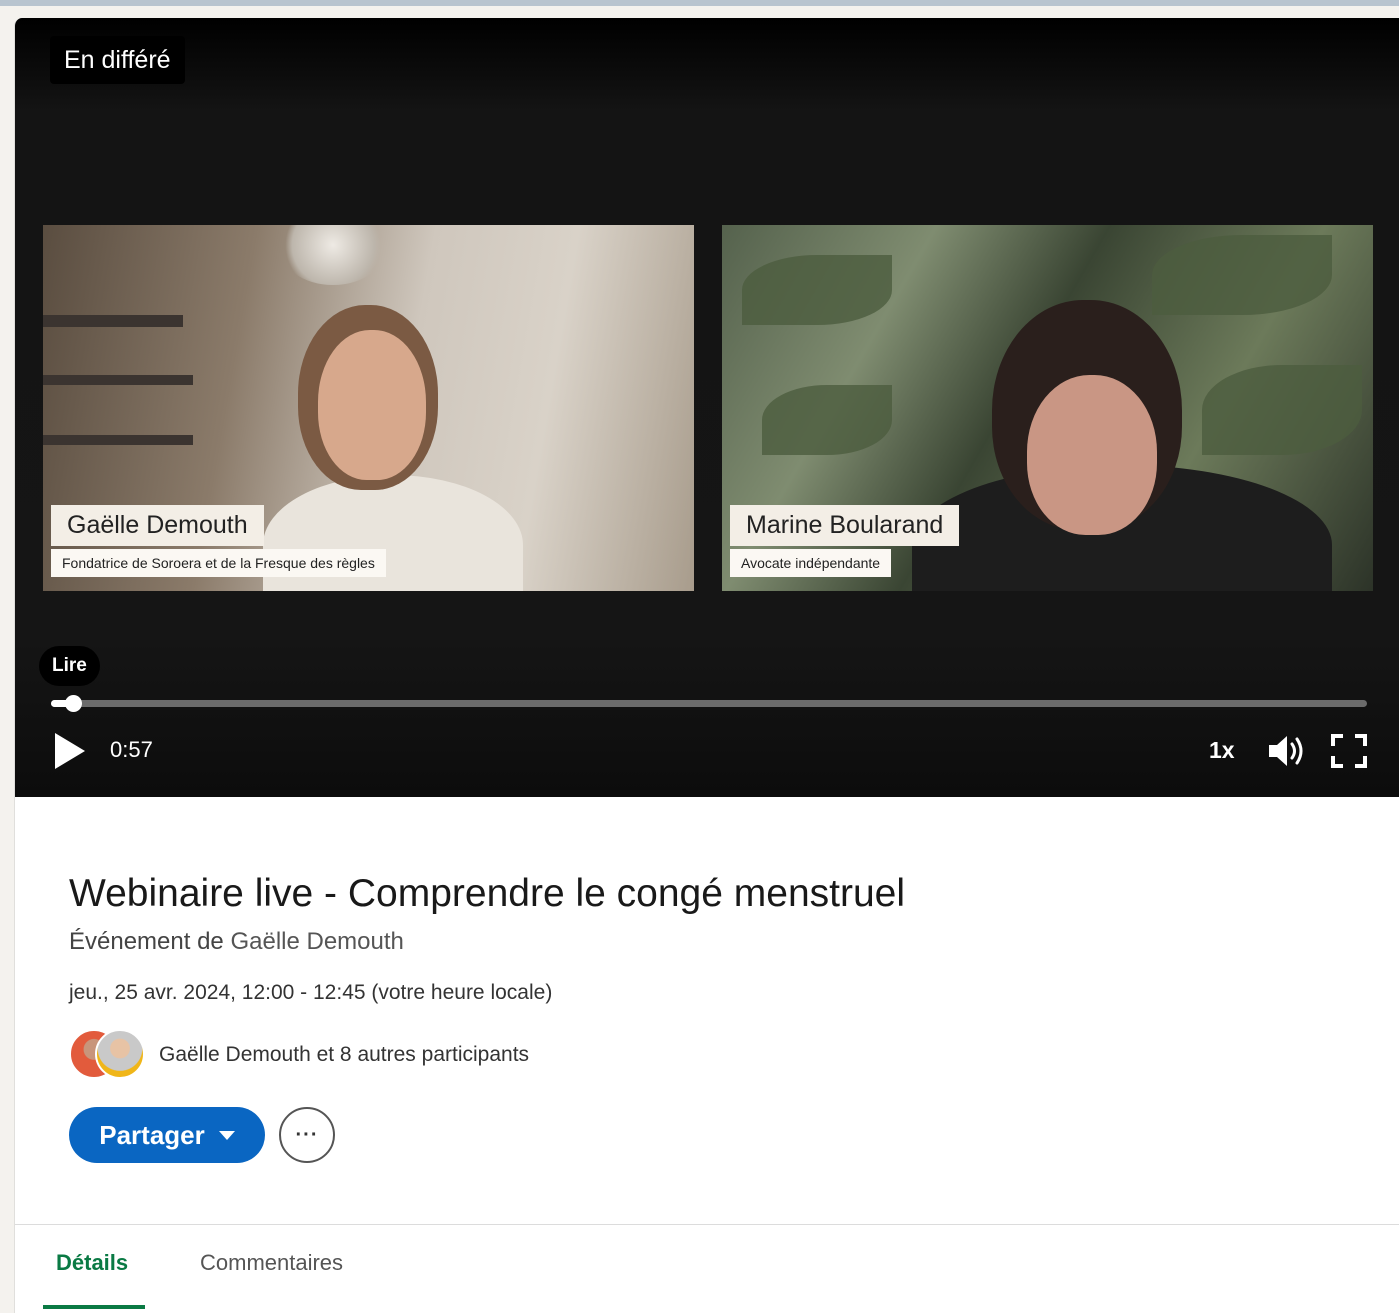 The height and width of the screenshot is (1313, 1399). I want to click on progress-scrubber-handle, so click(73, 703).